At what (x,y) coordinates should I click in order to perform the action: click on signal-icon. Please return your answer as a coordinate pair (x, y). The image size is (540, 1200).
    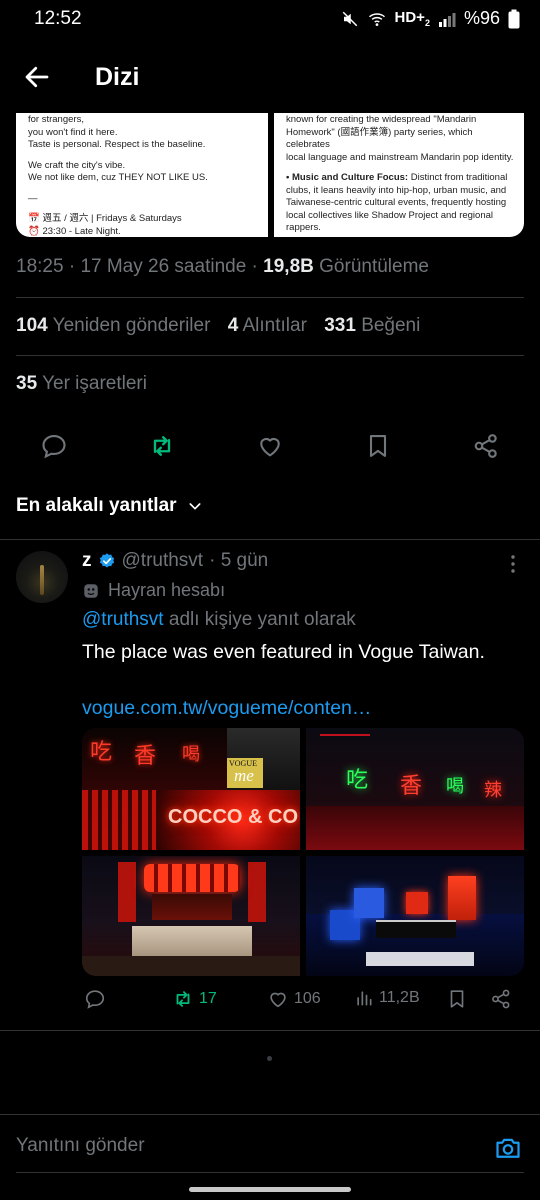
    Looking at the image, I should click on (447, 19).